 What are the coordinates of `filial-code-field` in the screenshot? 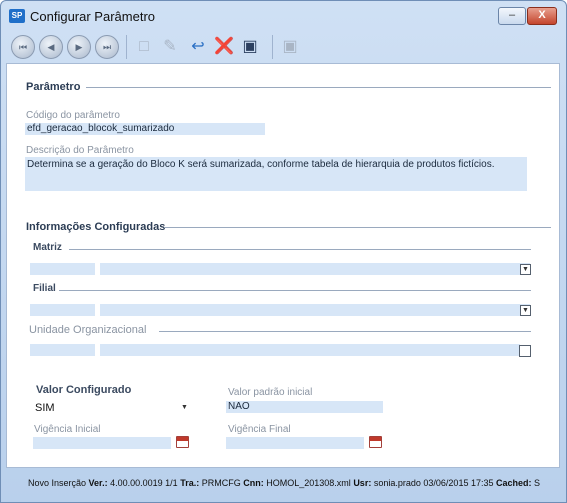 It's located at (62, 310).